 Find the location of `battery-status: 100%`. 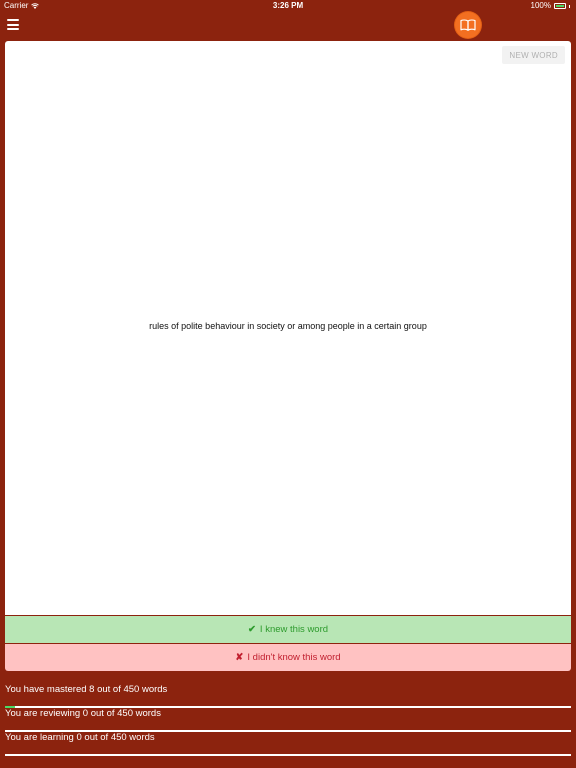

battery-status: 100% is located at coordinates (550, 6).